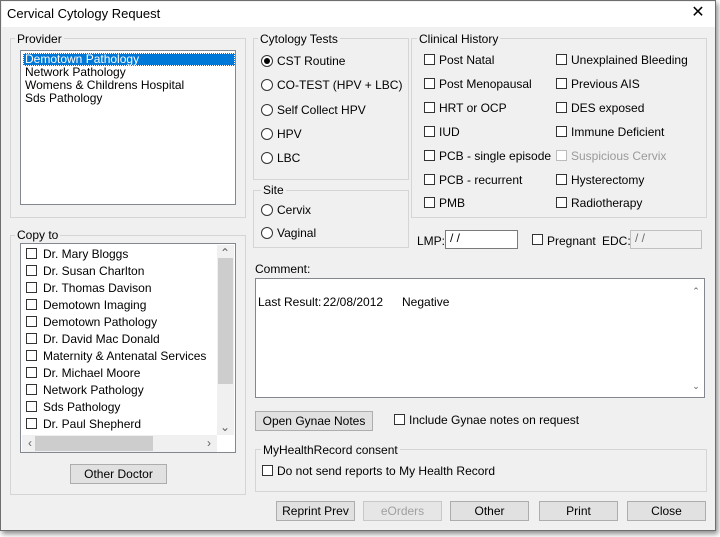 The width and height of the screenshot is (720, 537). Describe the element at coordinates (452, 203) in the screenshot. I see `clinical-history-label: PMB` at that location.